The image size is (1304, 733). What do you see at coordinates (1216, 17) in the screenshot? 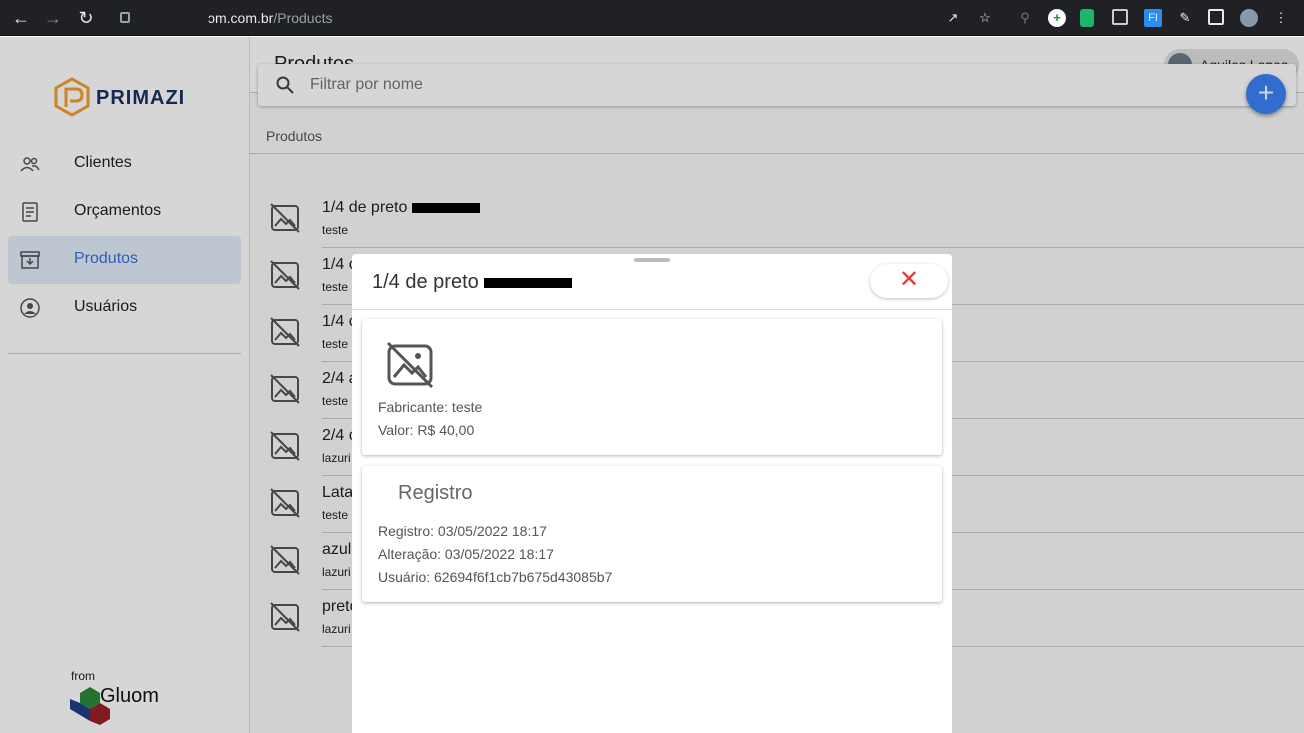
I see `sidepanel-icon` at bounding box center [1216, 17].